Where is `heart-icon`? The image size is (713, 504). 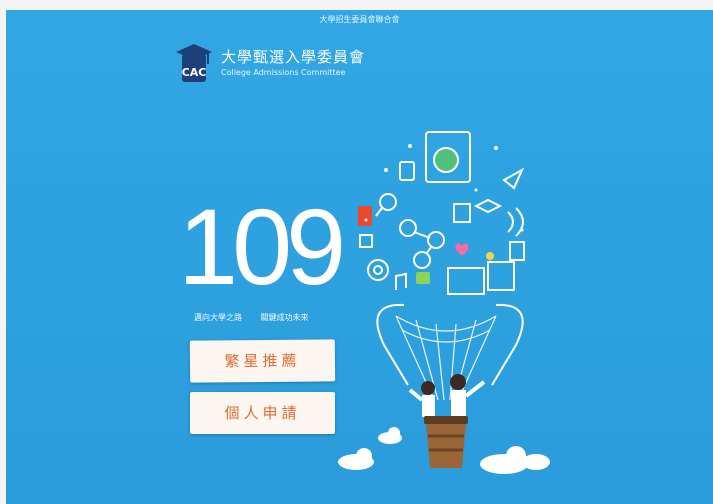 heart-icon is located at coordinates (462, 249).